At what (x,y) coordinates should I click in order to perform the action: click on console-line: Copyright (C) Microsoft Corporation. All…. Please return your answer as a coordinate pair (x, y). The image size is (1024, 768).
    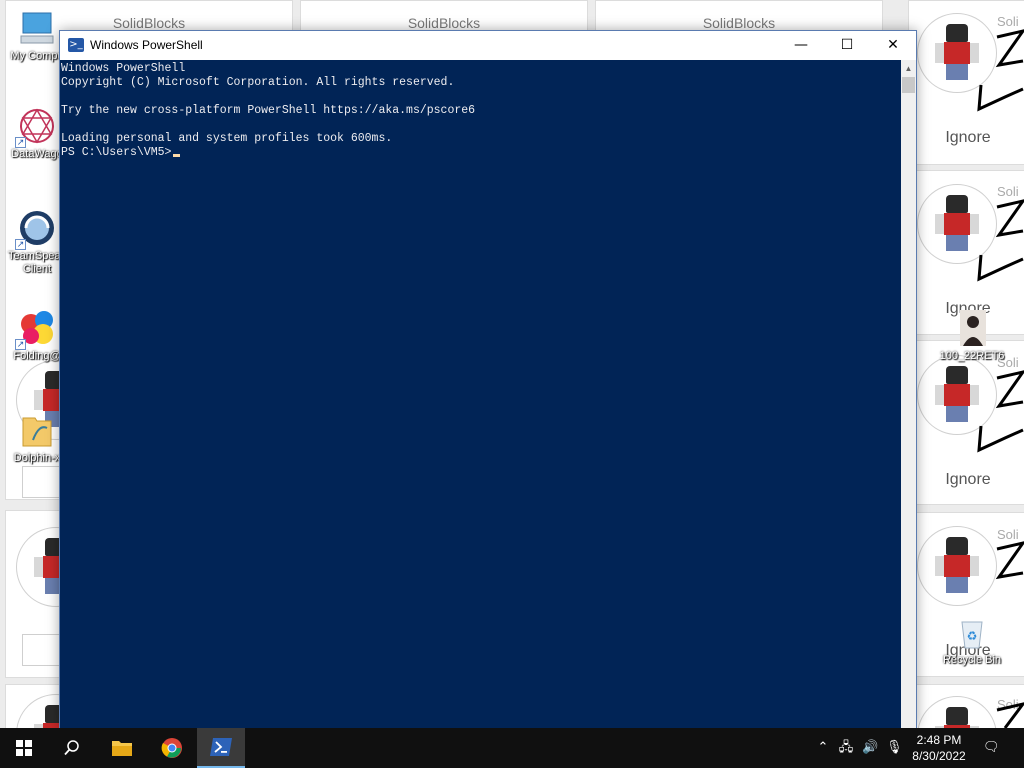
    Looking at the image, I should click on (258, 82).